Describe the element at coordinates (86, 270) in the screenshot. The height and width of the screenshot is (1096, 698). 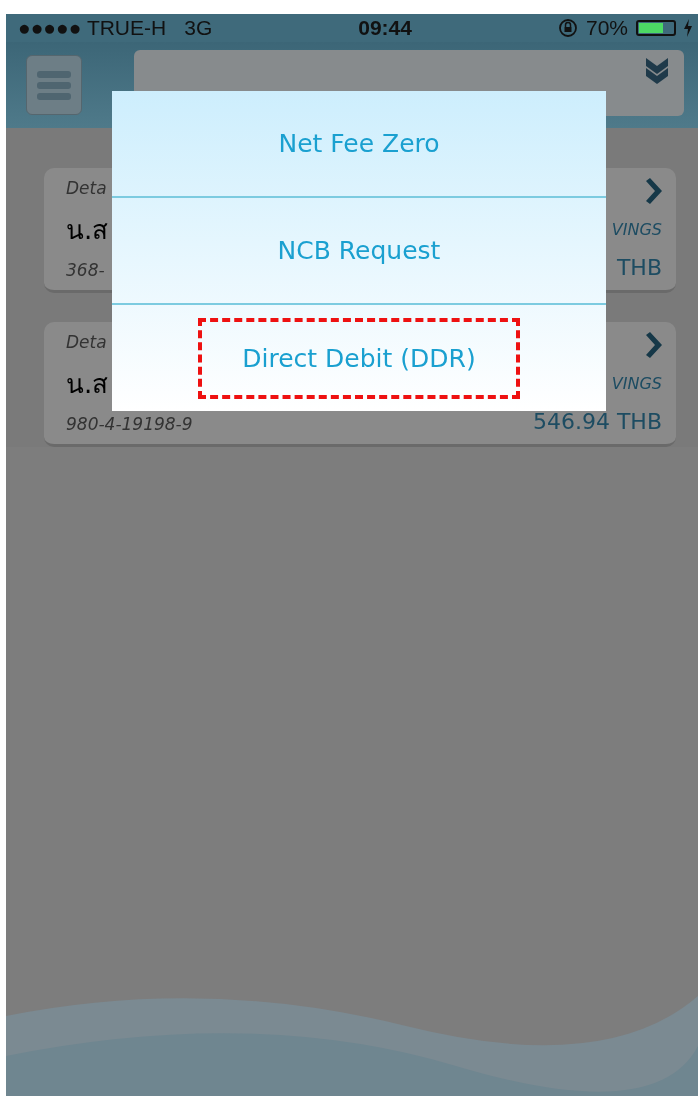
I see `account-number: 368-` at that location.